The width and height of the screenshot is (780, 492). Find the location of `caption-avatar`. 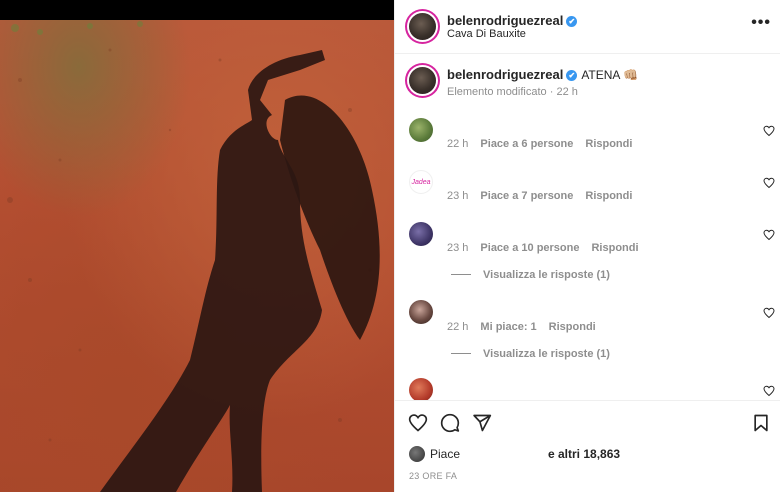

caption-avatar is located at coordinates (422, 80).